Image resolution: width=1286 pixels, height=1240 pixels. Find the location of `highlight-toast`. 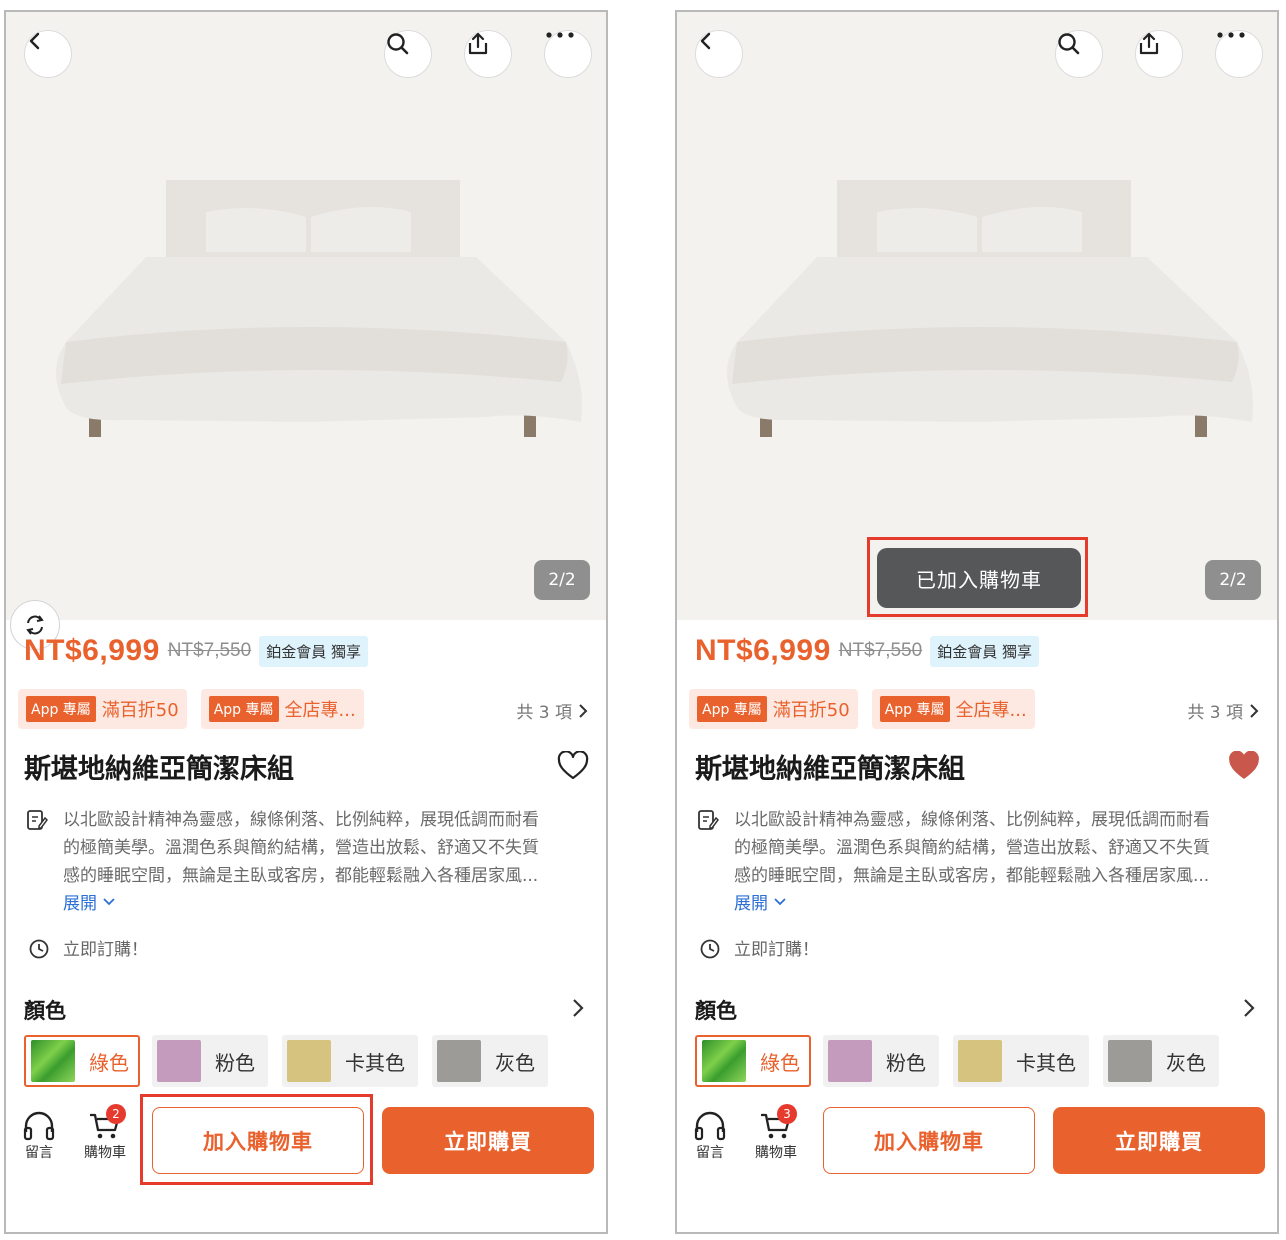

highlight-toast is located at coordinates (977, 577).